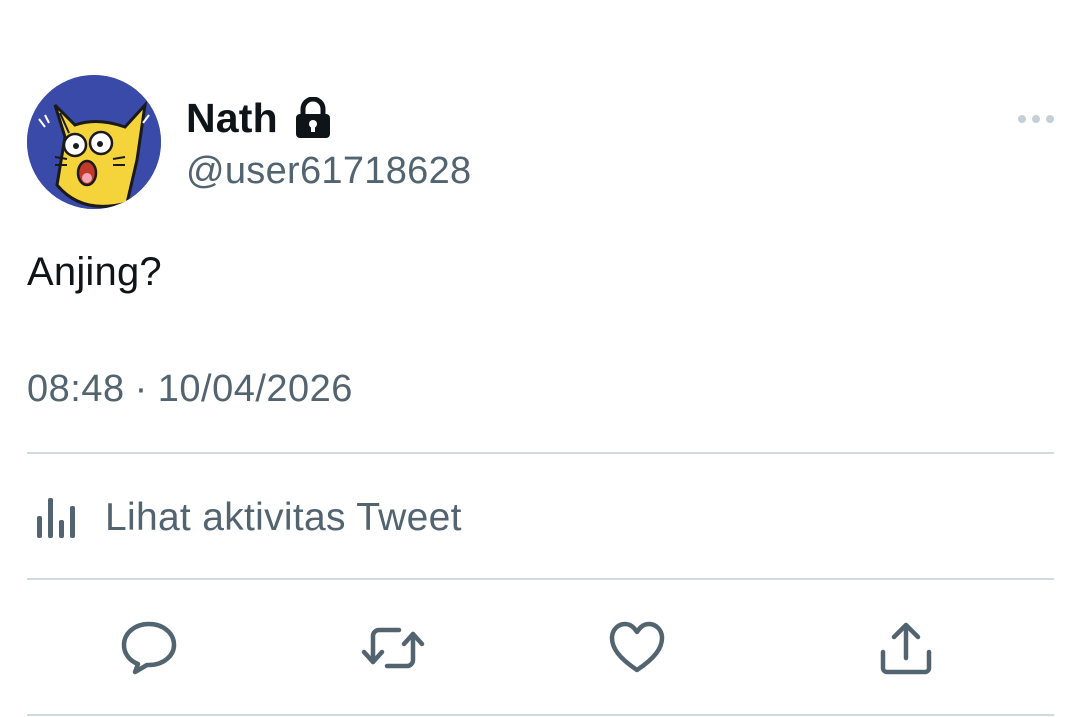  What do you see at coordinates (1036, 119) in the screenshot?
I see `more-options-icon` at bounding box center [1036, 119].